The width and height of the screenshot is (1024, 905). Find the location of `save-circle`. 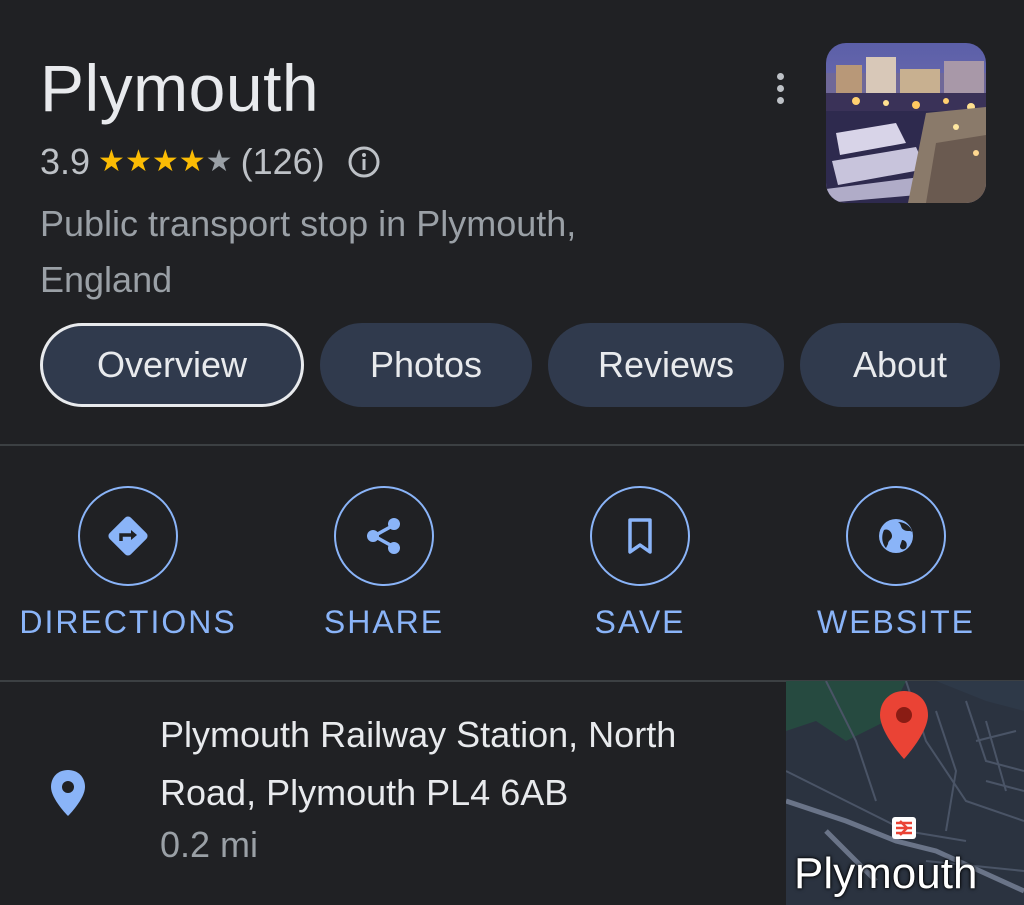

save-circle is located at coordinates (640, 536).